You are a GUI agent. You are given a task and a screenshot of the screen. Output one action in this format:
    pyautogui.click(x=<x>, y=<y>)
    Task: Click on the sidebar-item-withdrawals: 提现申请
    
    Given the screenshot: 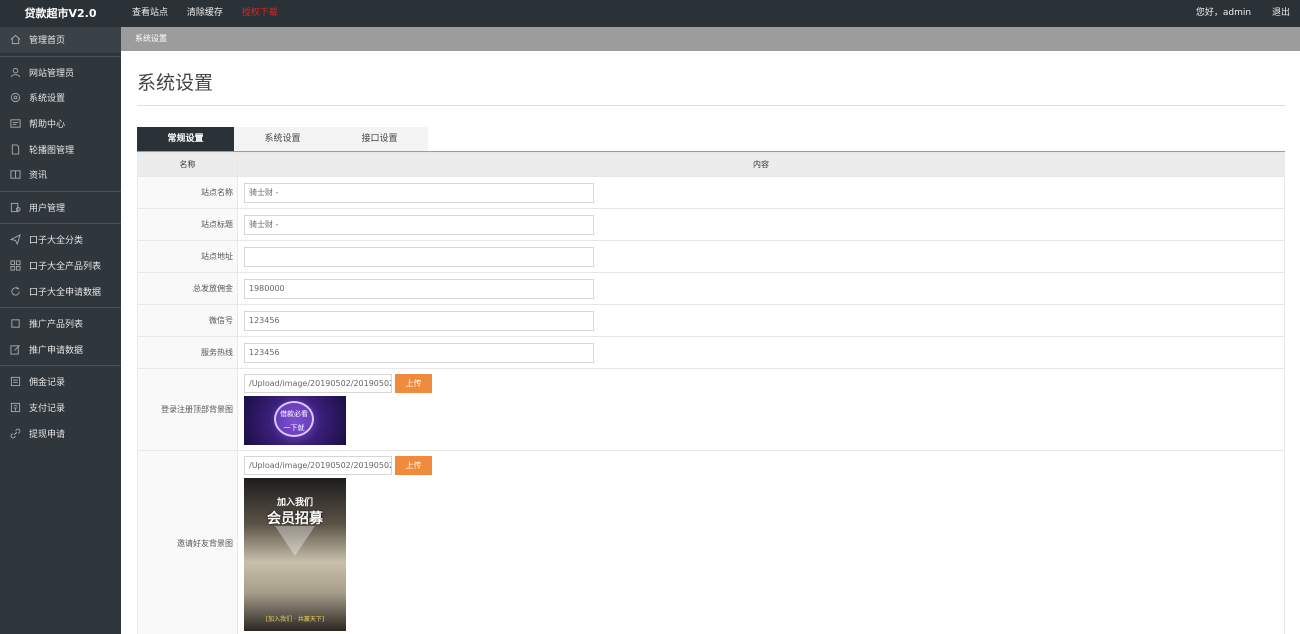 What is the action you would take?
    pyautogui.click(x=60, y=433)
    